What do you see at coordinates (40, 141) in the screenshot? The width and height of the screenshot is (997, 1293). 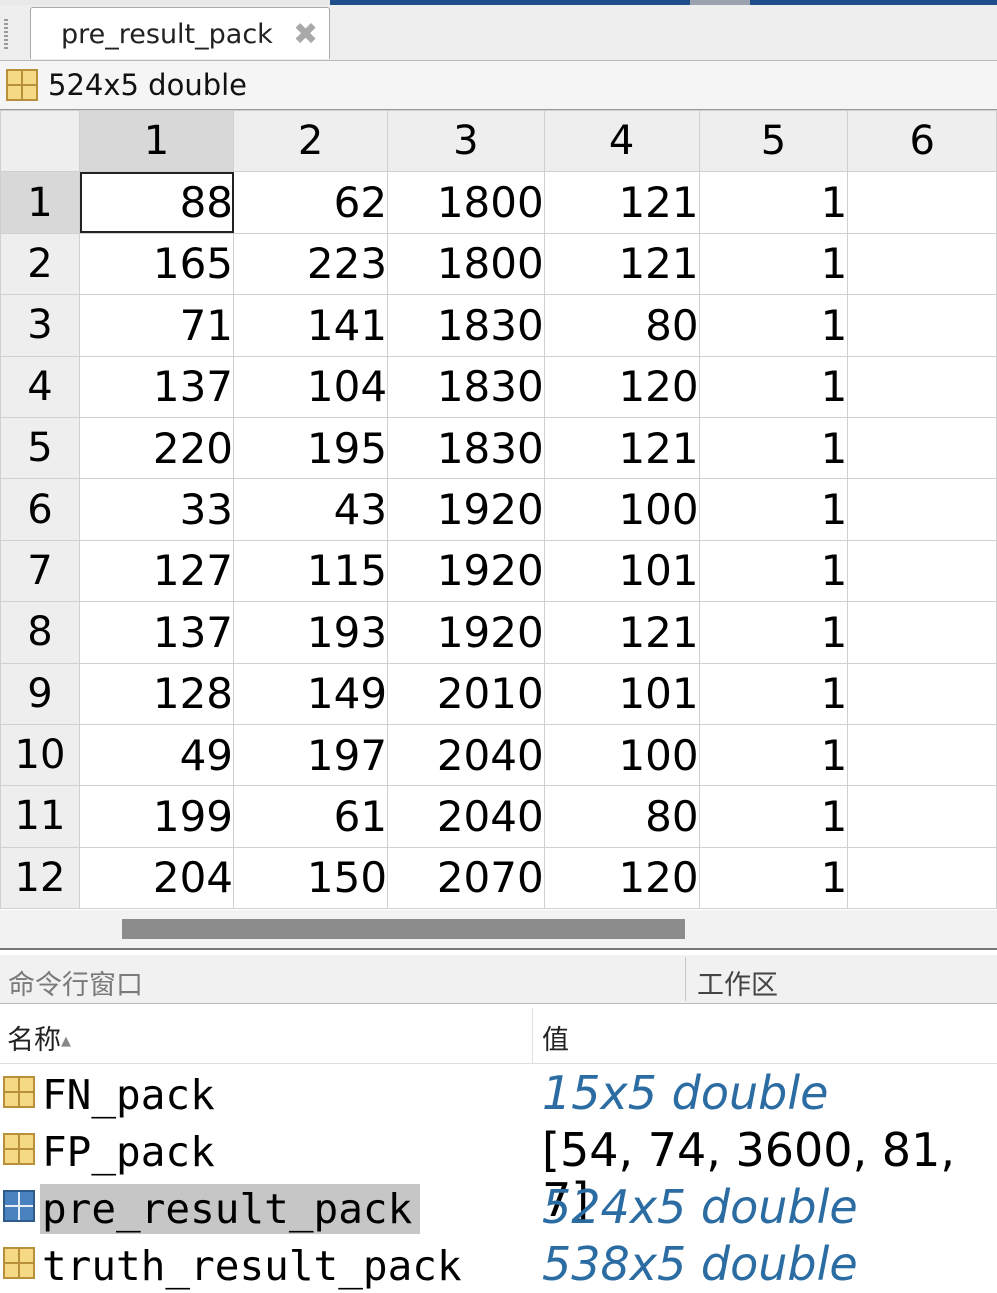 I see `corner-cell` at bounding box center [40, 141].